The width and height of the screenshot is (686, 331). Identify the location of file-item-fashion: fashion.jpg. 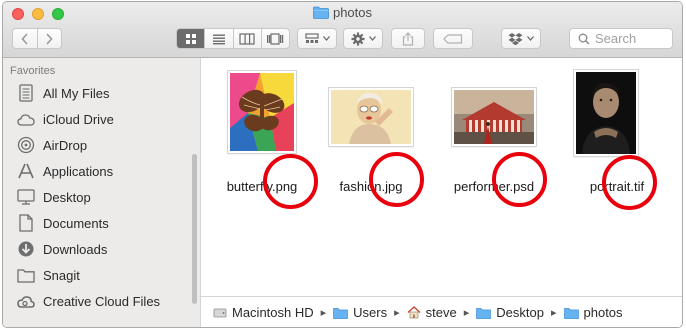
(371, 136).